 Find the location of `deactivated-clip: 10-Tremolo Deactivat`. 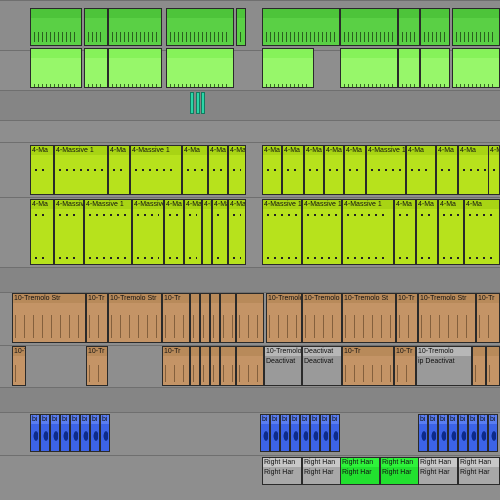

deactivated-clip: 10-Tremolo Deactivat is located at coordinates (283, 366).